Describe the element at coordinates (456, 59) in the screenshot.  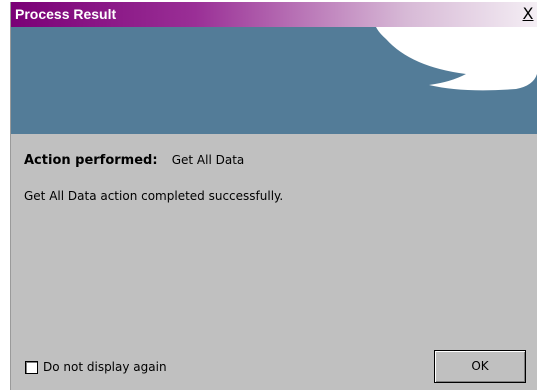
I see `speech-bubble-graphic` at that location.